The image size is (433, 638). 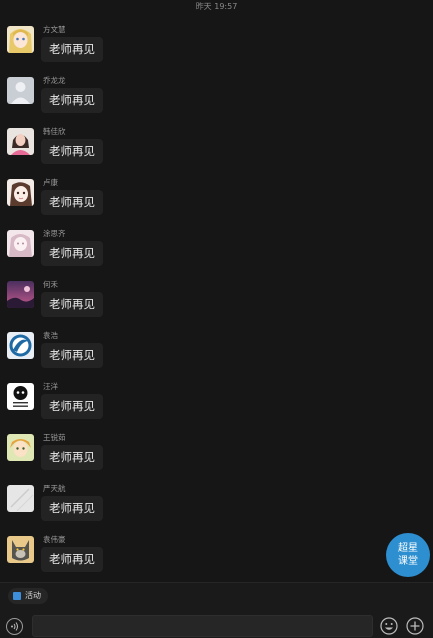 I want to click on sender-name: 韩佳欣, so click(x=54, y=131).